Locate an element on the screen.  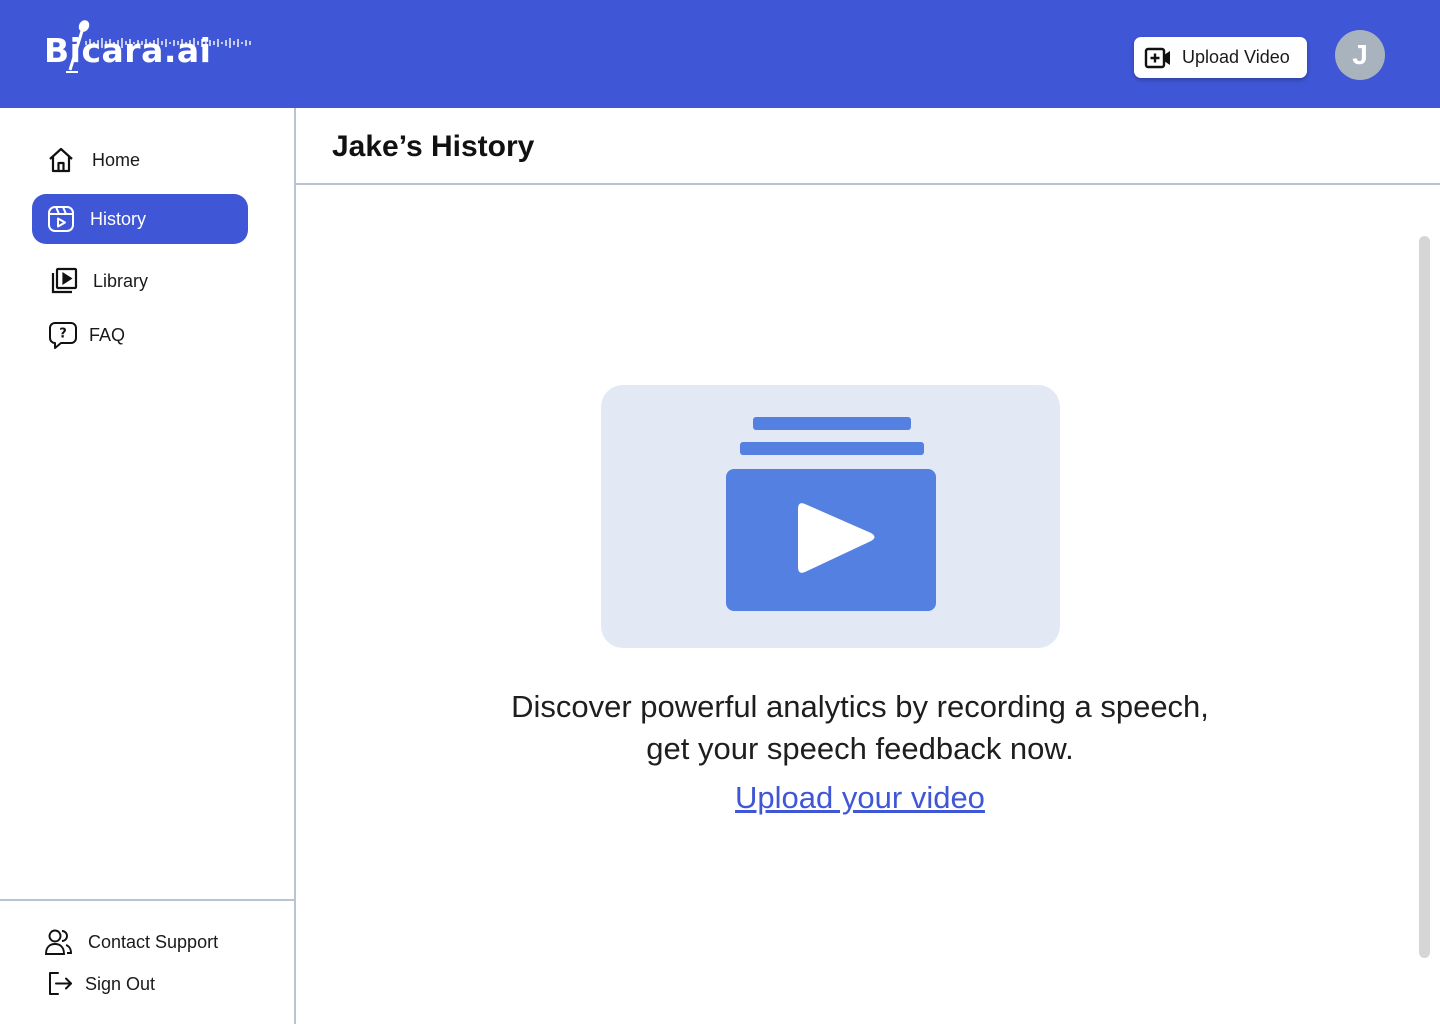
home-icon is located at coordinates (61, 160).